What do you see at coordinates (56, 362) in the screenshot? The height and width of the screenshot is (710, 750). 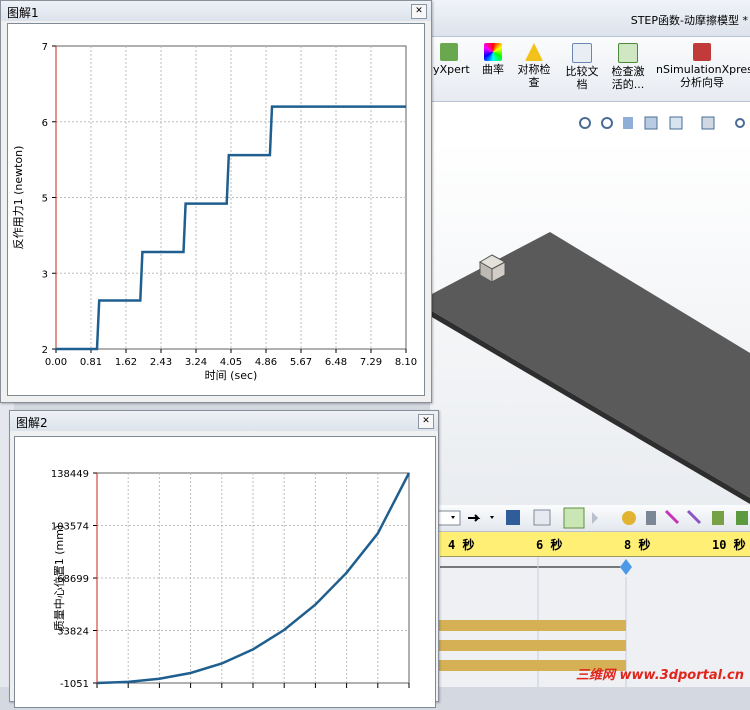 I see `x-tick-label: 0.00` at bounding box center [56, 362].